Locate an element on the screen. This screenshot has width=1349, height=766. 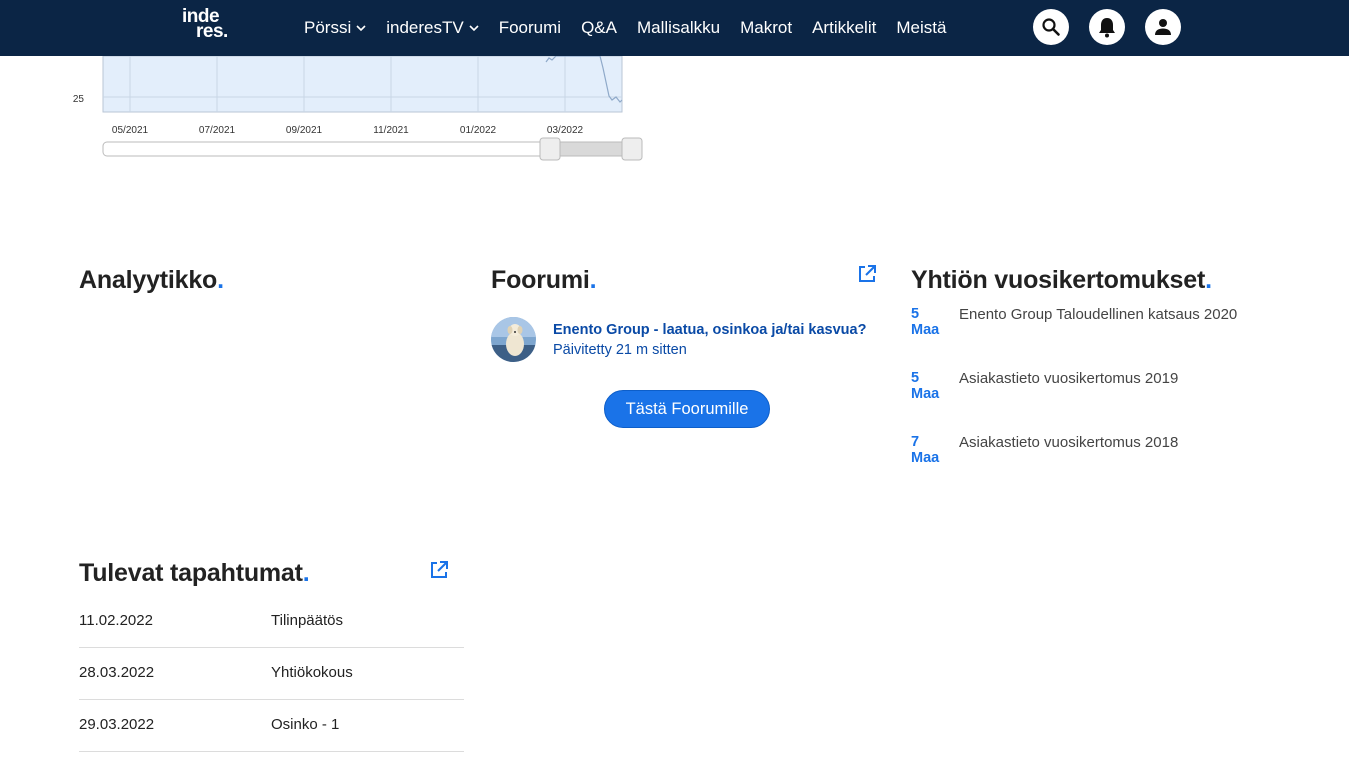
report-date: 7 Maa is located at coordinates (931, 450).